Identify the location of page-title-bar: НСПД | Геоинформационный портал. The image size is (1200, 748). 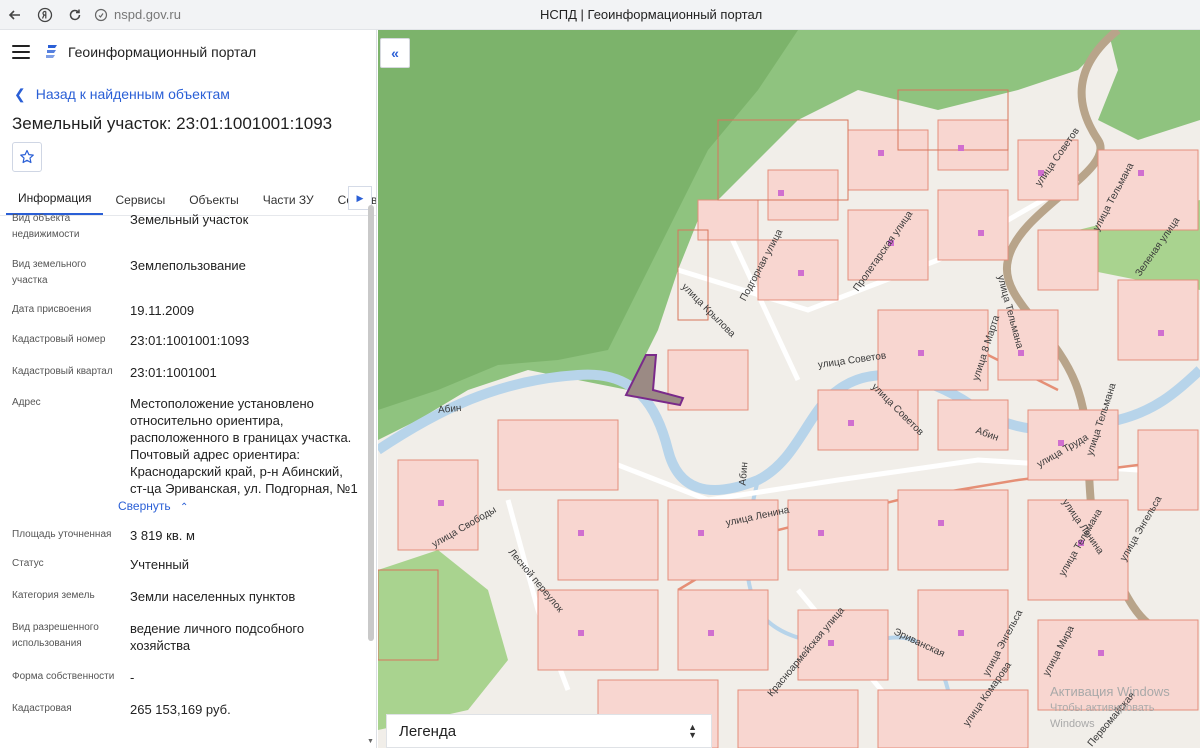
(651, 14).